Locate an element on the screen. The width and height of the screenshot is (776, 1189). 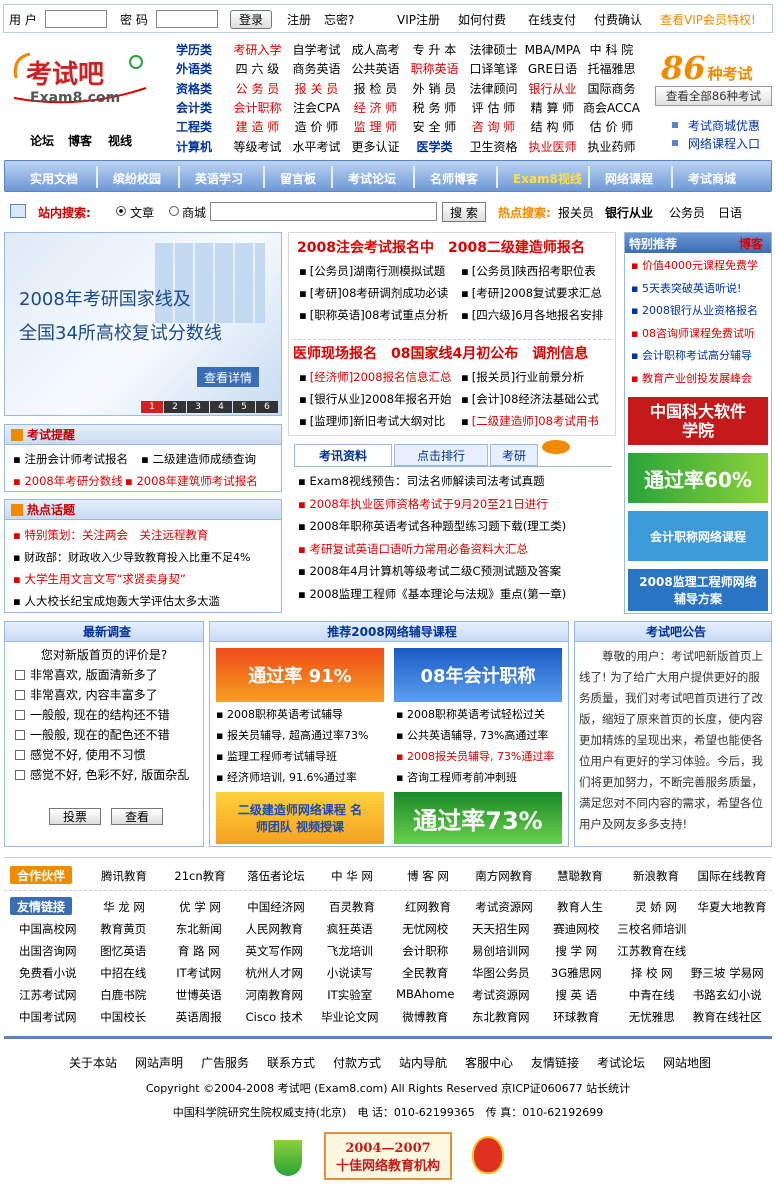
category-link: 商会ACCA is located at coordinates (611, 107).